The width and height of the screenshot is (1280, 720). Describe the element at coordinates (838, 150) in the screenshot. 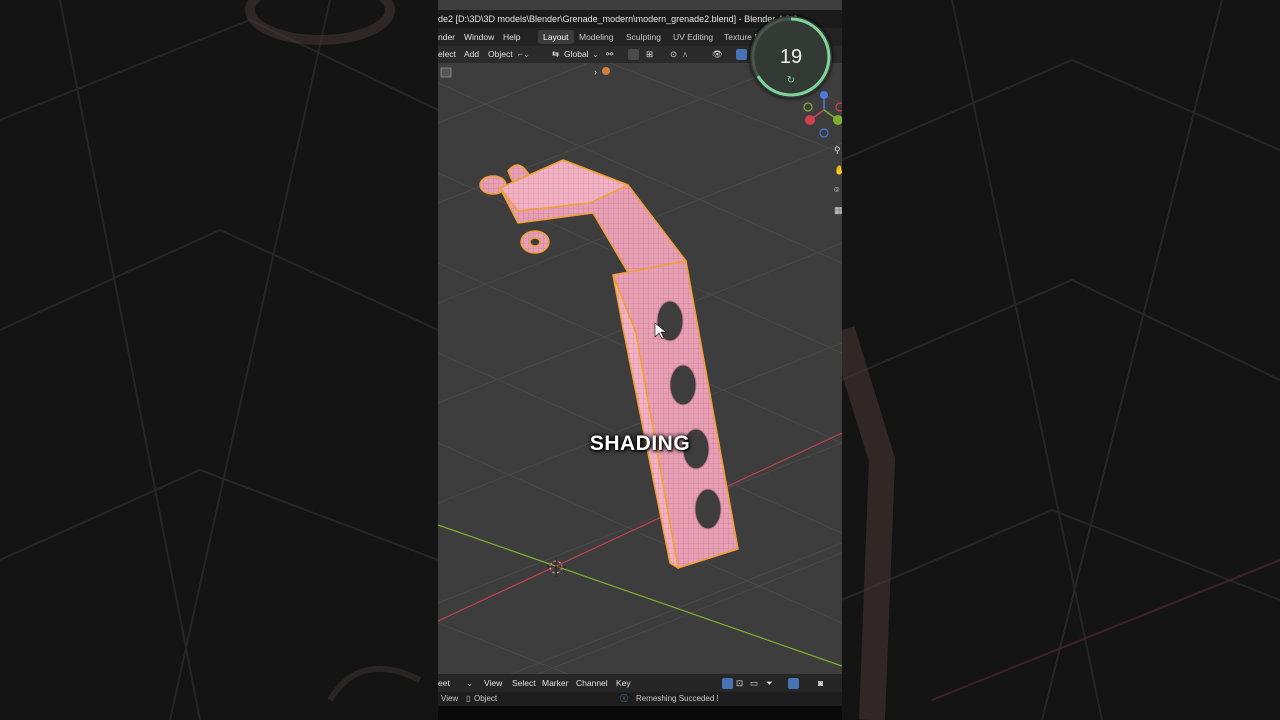

I see `zoom-icon: ⚲` at that location.